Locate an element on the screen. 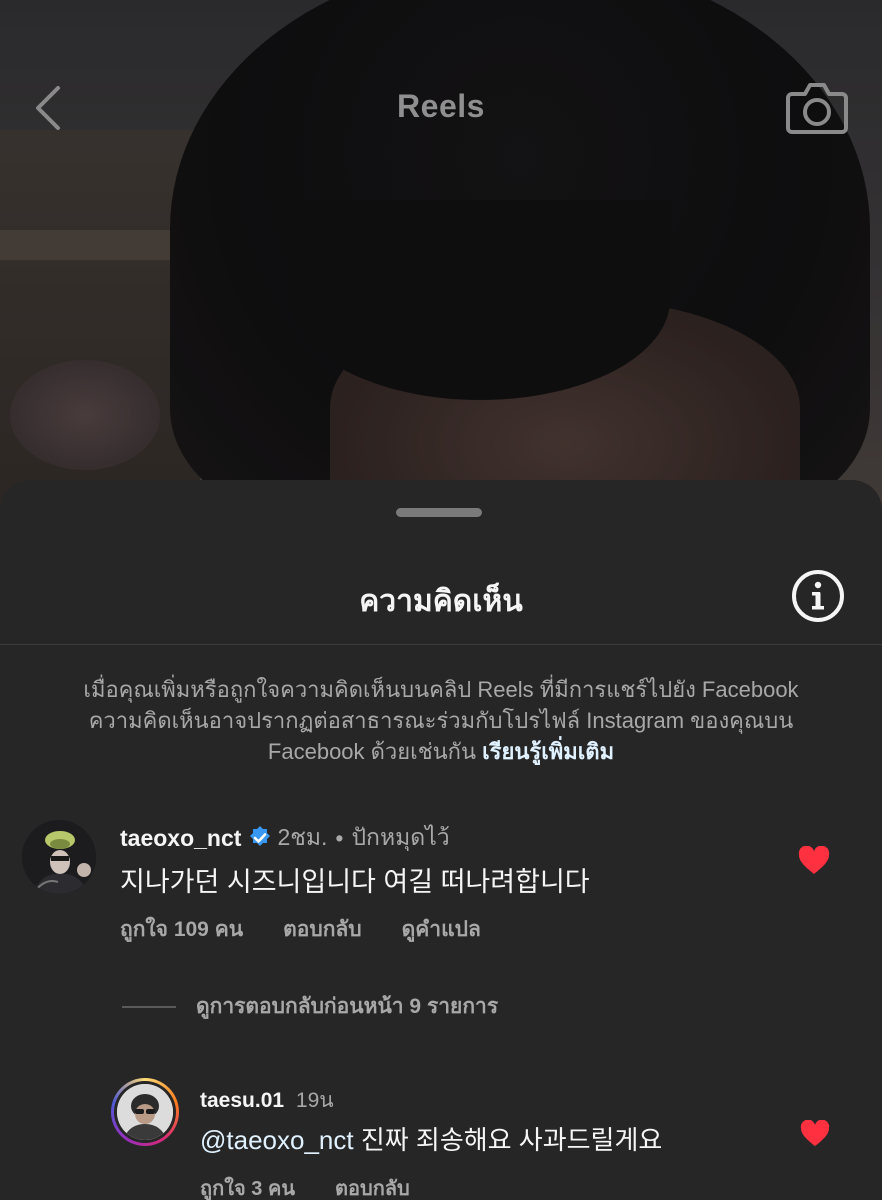 The width and height of the screenshot is (882, 1200). story-ring is located at coordinates (145, 1112).